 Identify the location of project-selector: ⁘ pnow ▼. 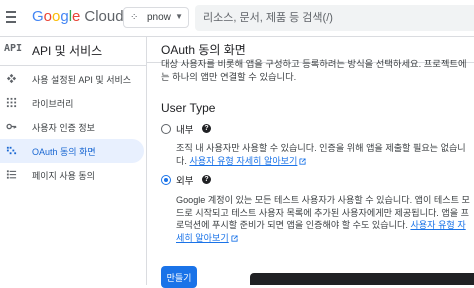
(156, 17).